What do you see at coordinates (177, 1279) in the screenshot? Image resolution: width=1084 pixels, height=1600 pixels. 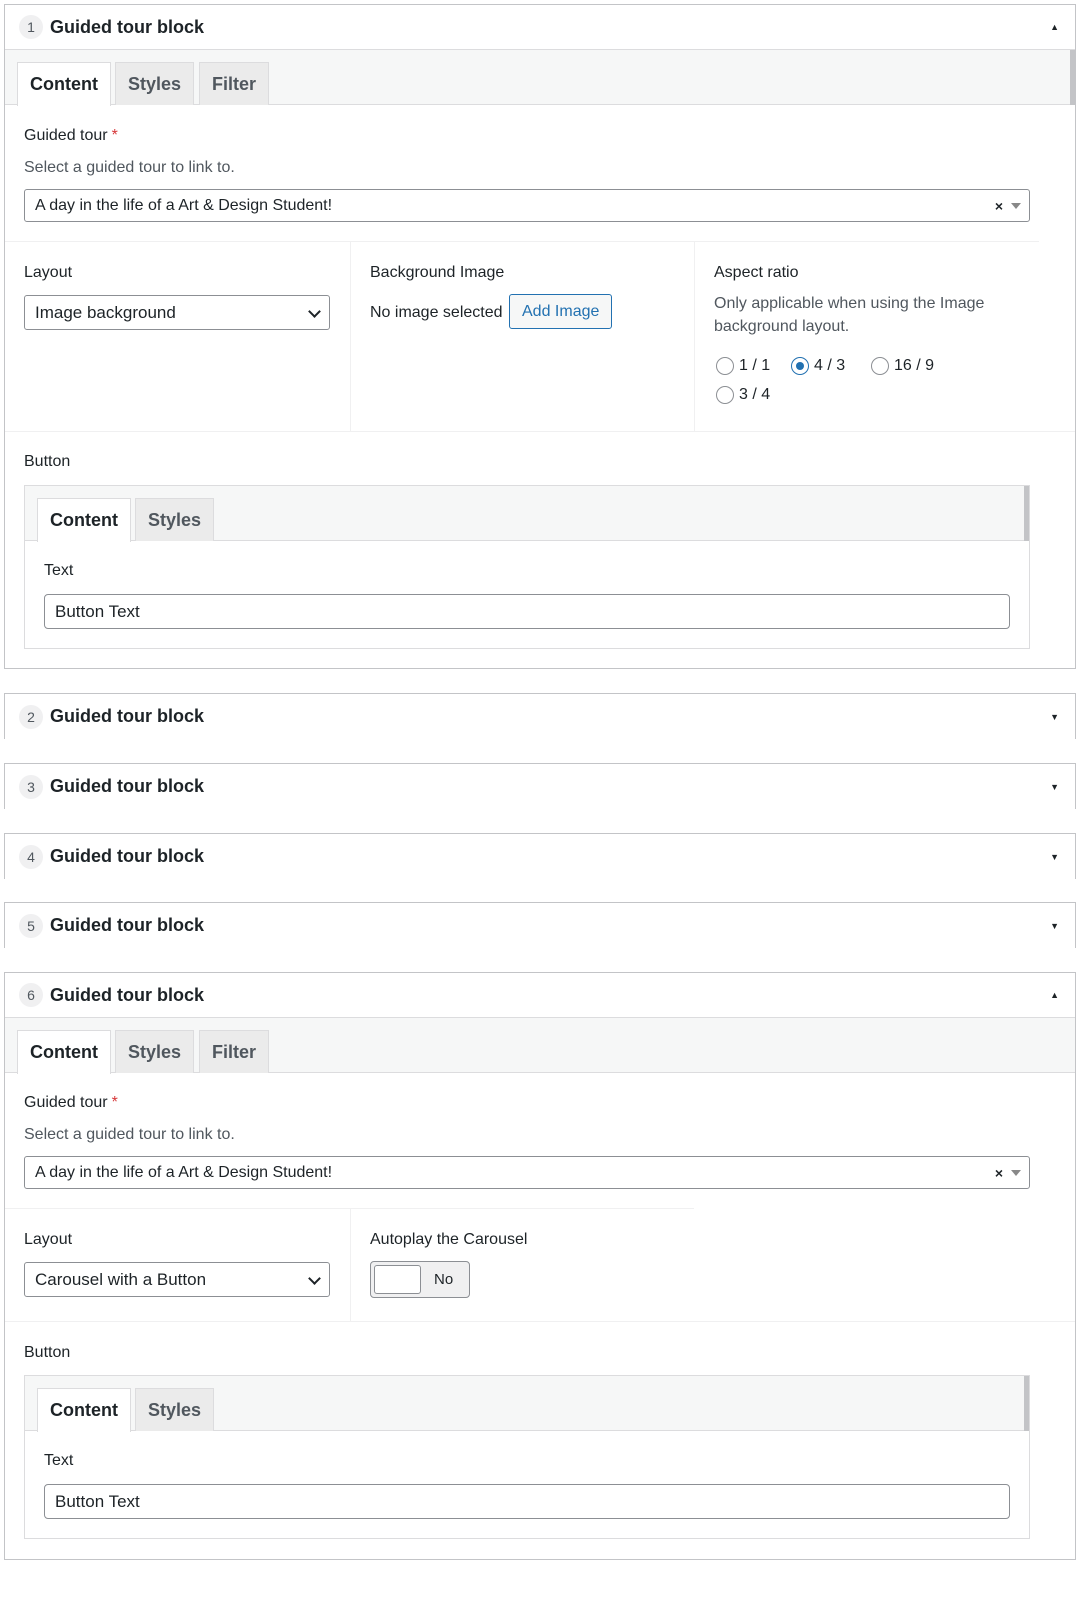 I see `layout-select: Carousel with a Button` at bounding box center [177, 1279].